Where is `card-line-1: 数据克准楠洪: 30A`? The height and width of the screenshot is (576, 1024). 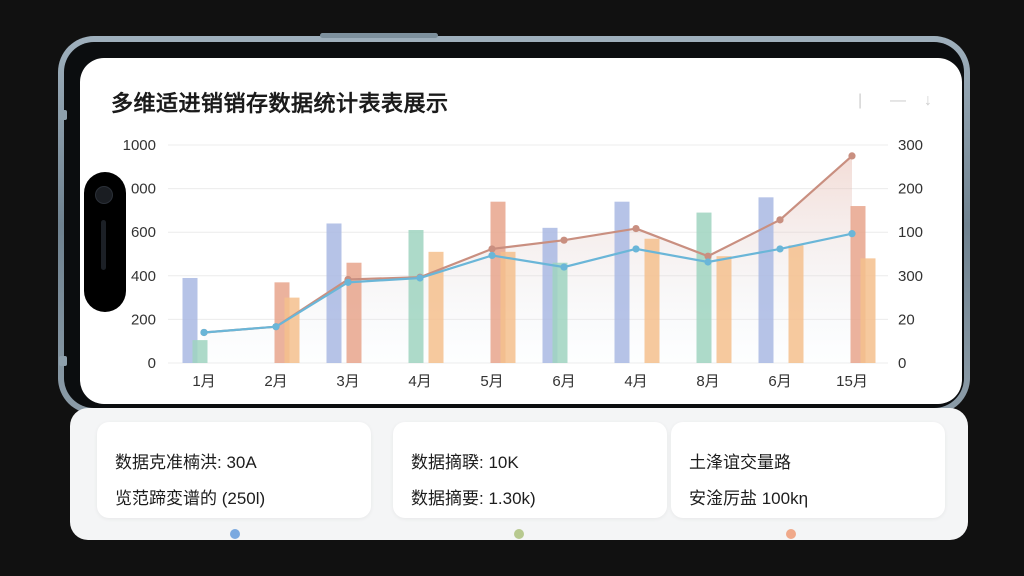
card-line-1: 数据克准楠洪: 30A is located at coordinates (186, 462).